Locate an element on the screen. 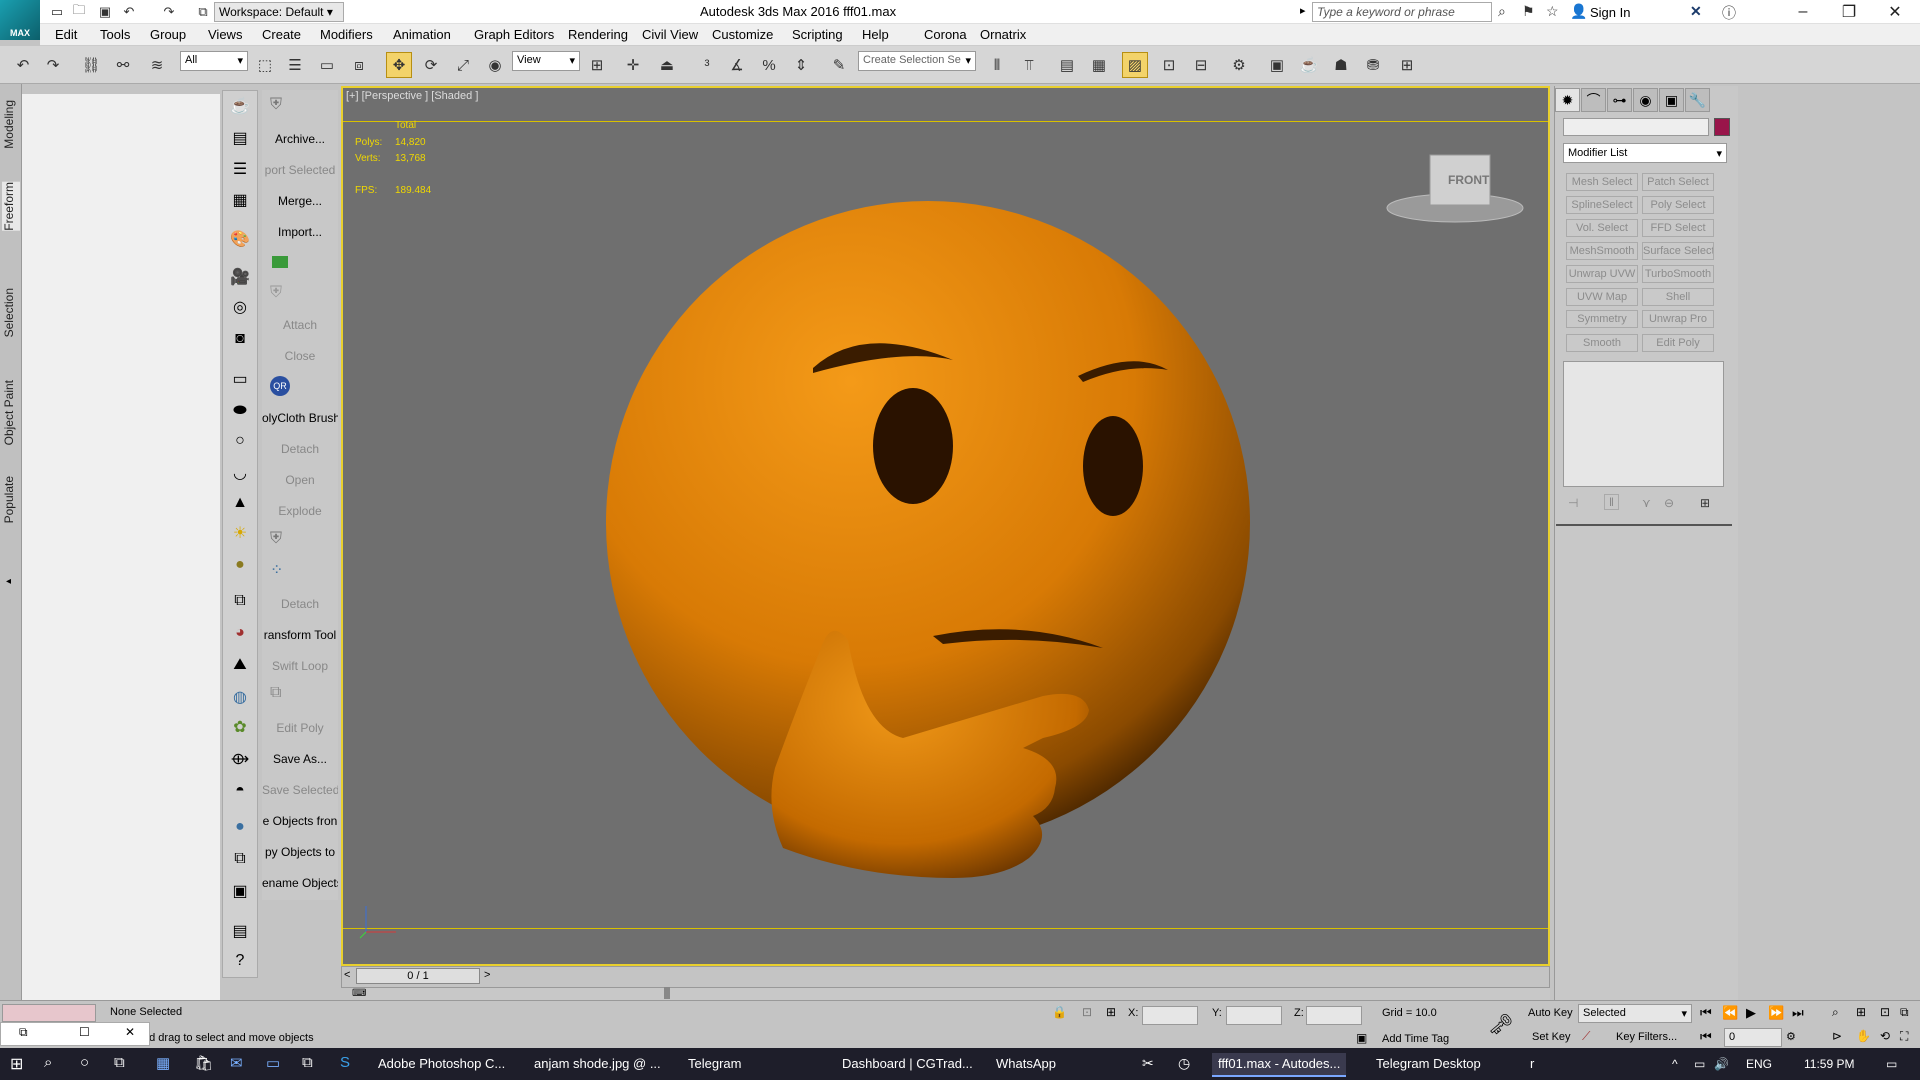 The width and height of the screenshot is (1920, 1080). keyboard-shortcut-toggle-icon: ⏏ is located at coordinates (667, 65).